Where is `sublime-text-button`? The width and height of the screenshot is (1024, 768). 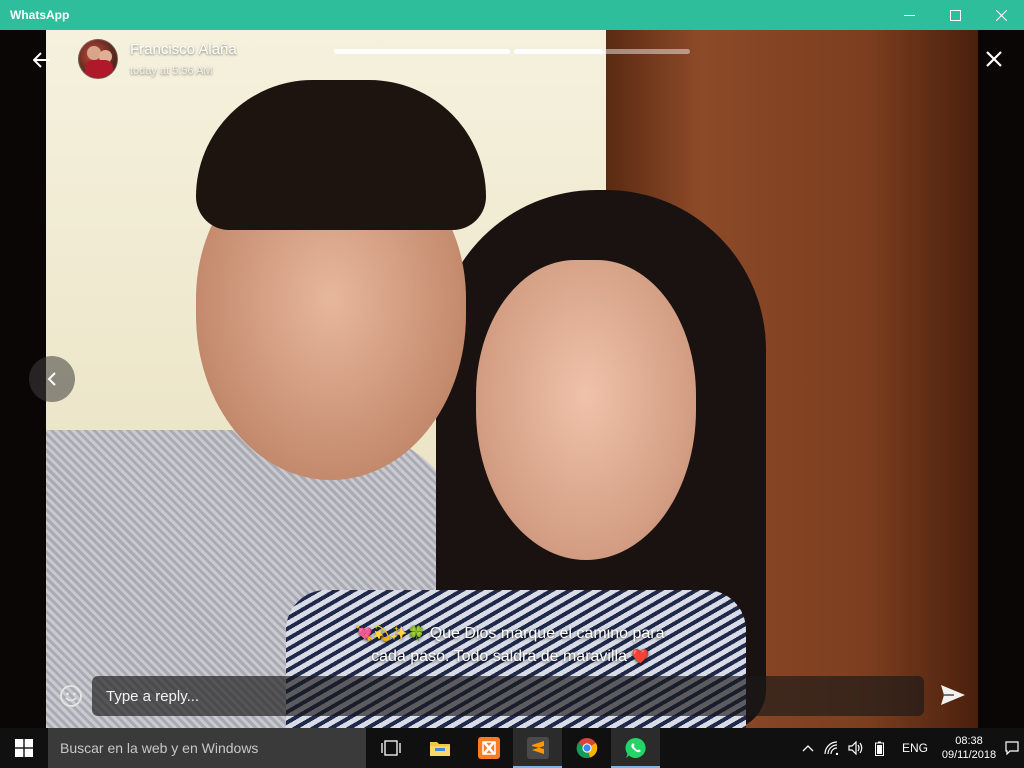 sublime-text-button is located at coordinates (537, 748).